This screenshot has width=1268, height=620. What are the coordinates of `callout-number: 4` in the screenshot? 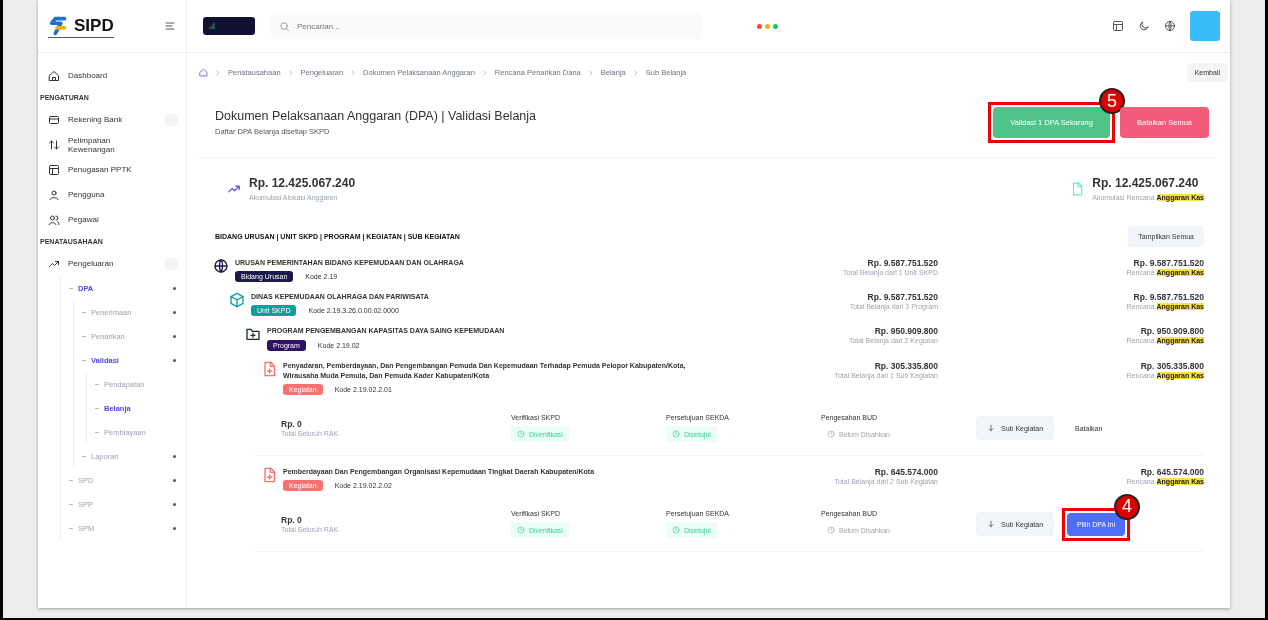 It's located at (1127, 506).